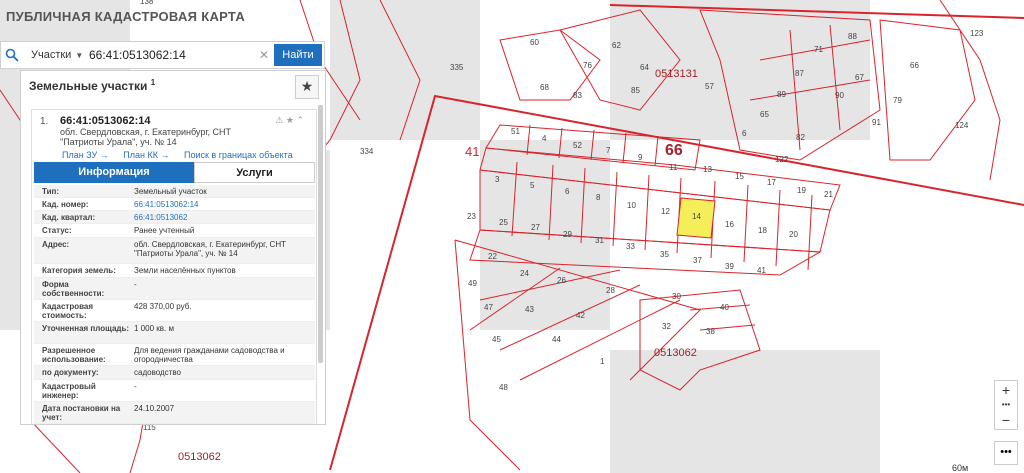 The height and width of the screenshot is (473, 1024). What do you see at coordinates (146, 155) in the screenshot?
I see `link-plan-kk: План КК →` at bounding box center [146, 155].